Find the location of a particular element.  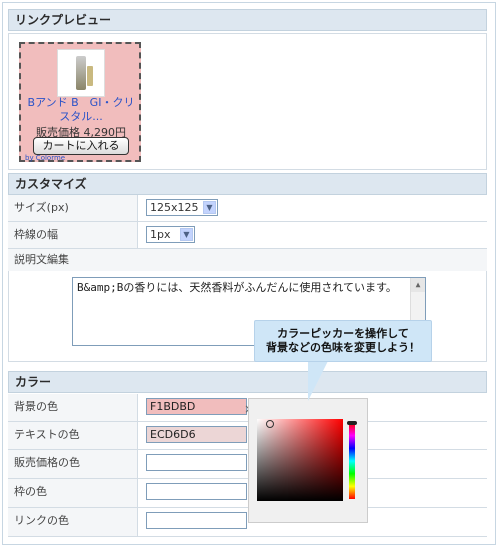

border-width-row: 枠線の幅 1px ▼ is located at coordinates (247, 235).